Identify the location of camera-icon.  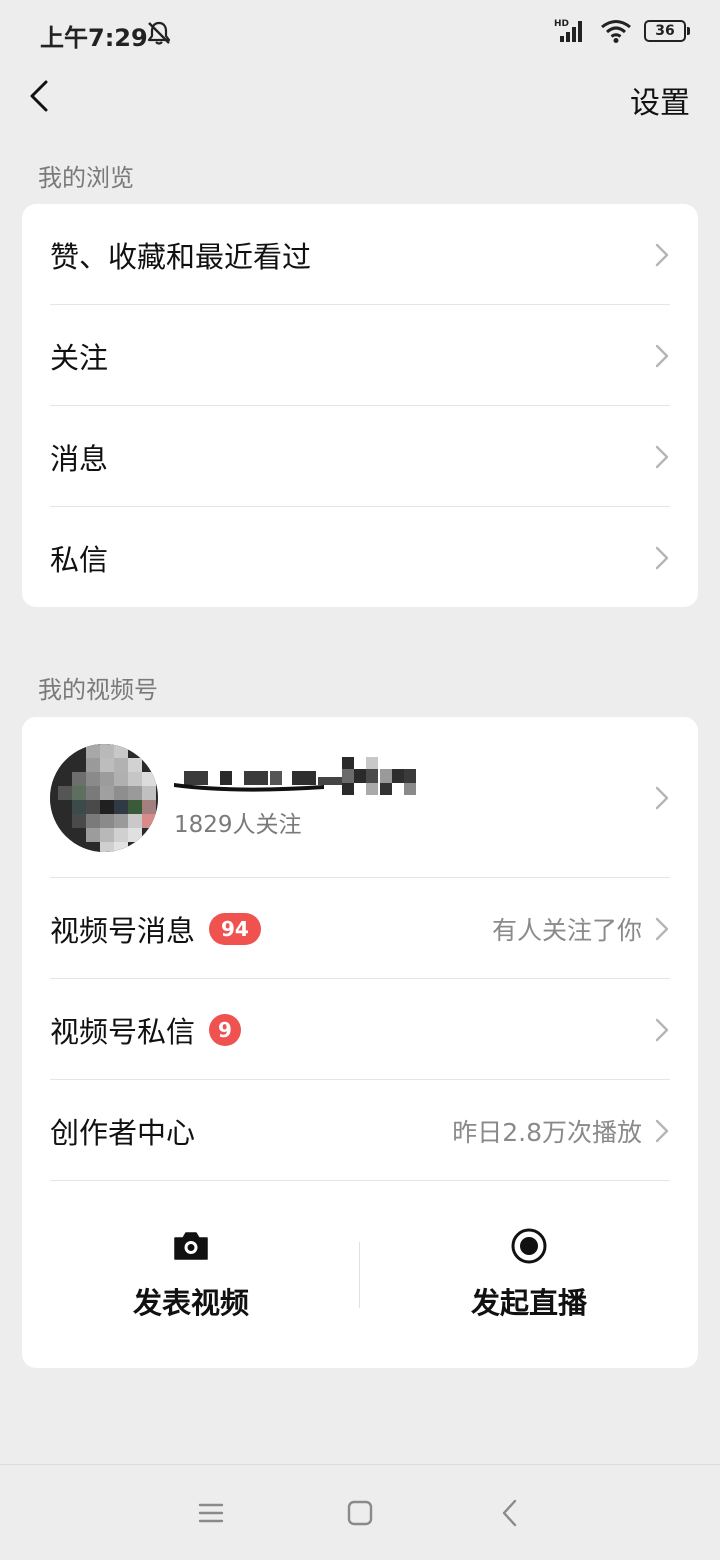
(191, 1246).